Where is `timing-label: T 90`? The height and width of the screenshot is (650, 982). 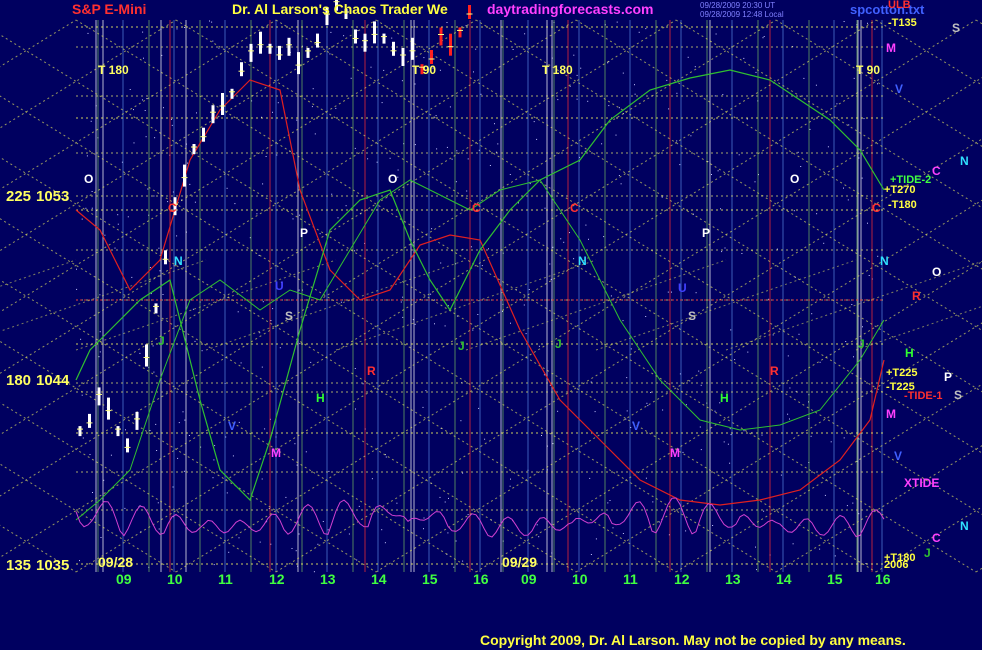 timing-label: T 90 is located at coordinates (868, 70).